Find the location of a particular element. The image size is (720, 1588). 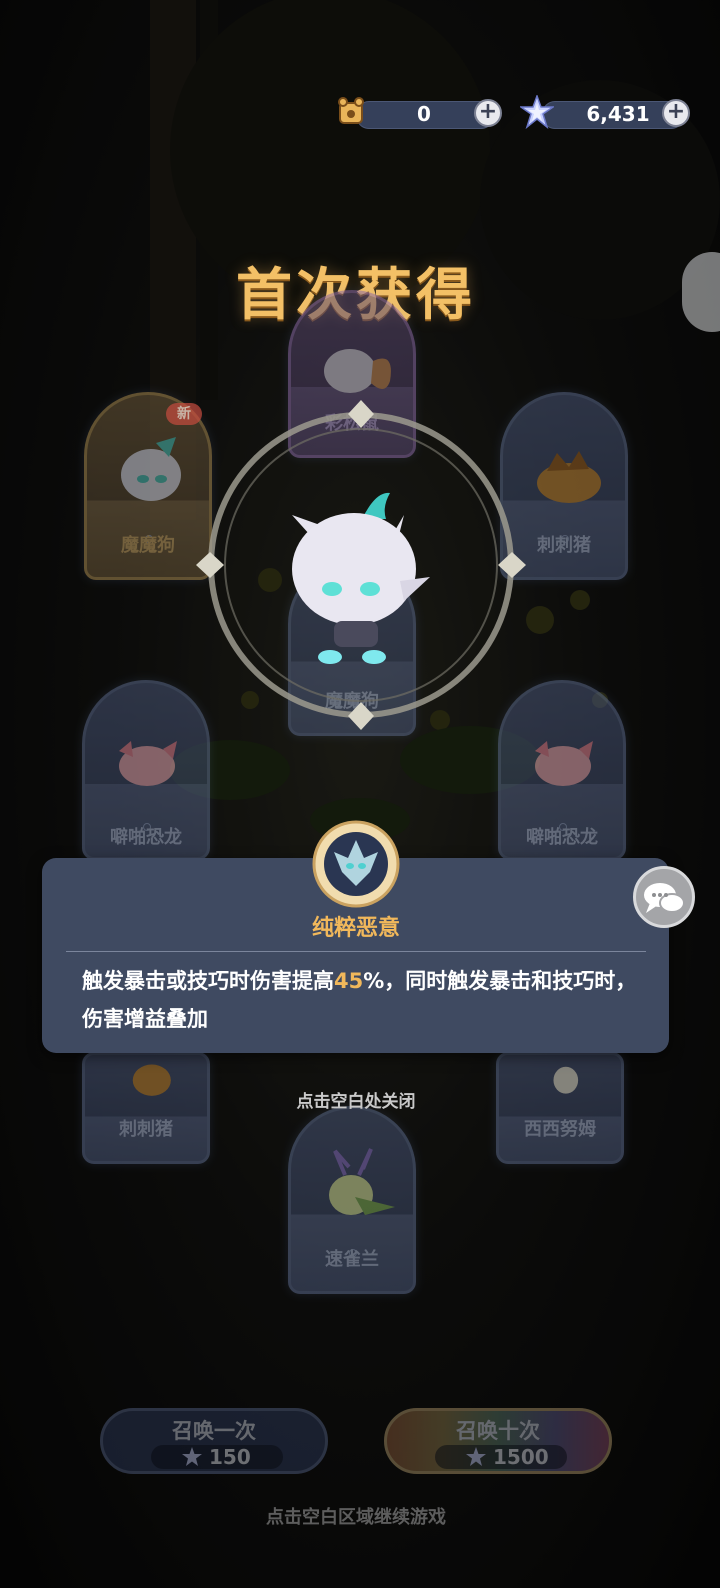

creature-card-bottom: 速雀兰 is located at coordinates (352, 1200).